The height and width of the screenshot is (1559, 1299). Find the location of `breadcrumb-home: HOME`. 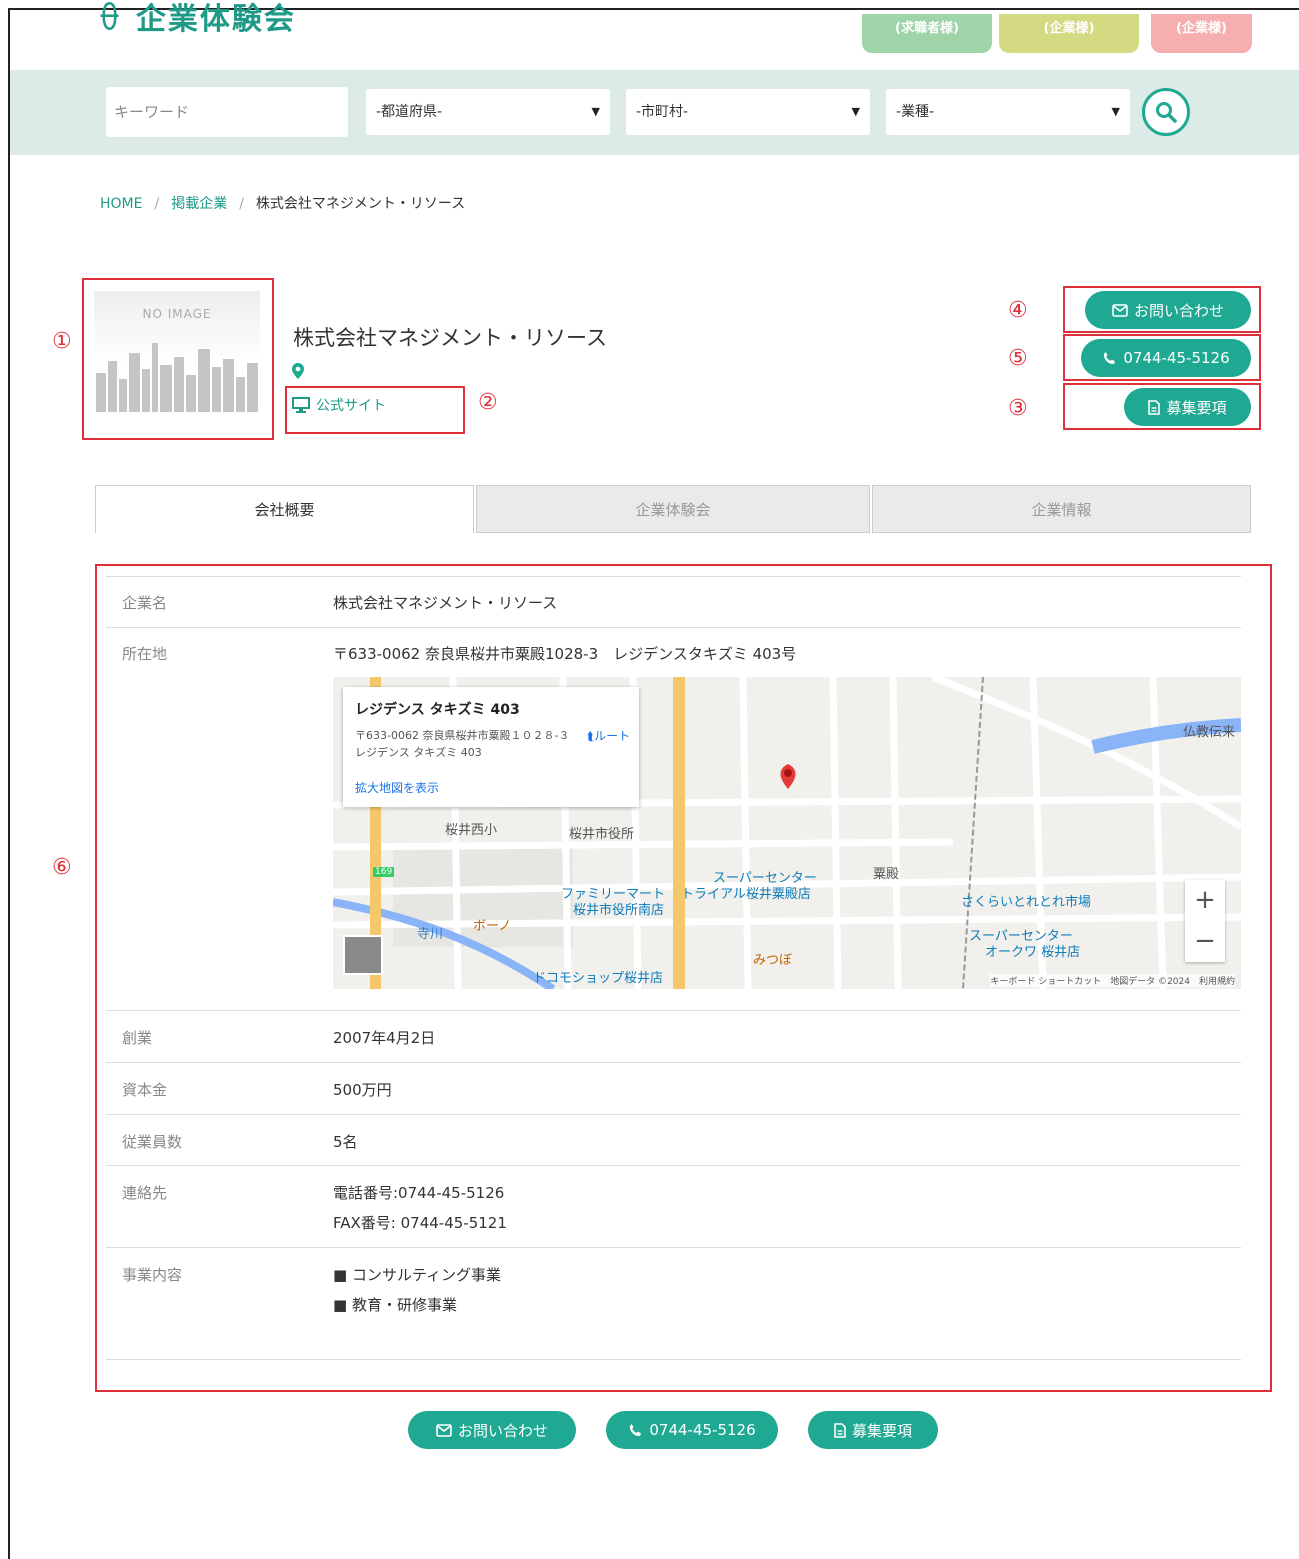

breadcrumb-home: HOME is located at coordinates (121, 204).